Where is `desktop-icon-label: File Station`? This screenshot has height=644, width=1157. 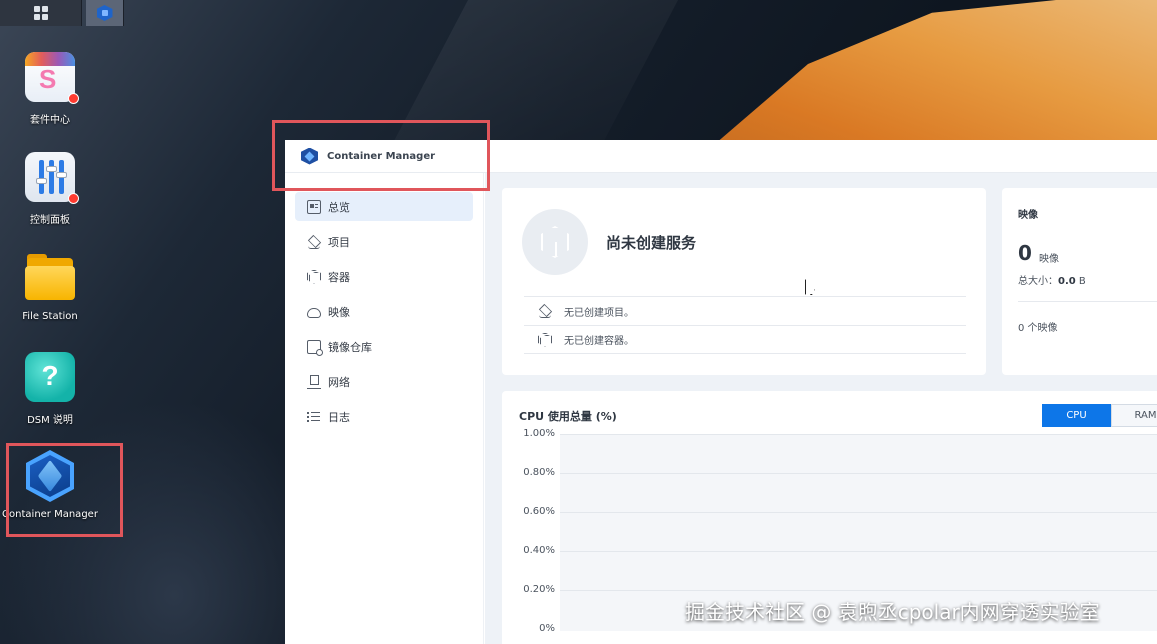
desktop-icon-label: File Station is located at coordinates (50, 316).